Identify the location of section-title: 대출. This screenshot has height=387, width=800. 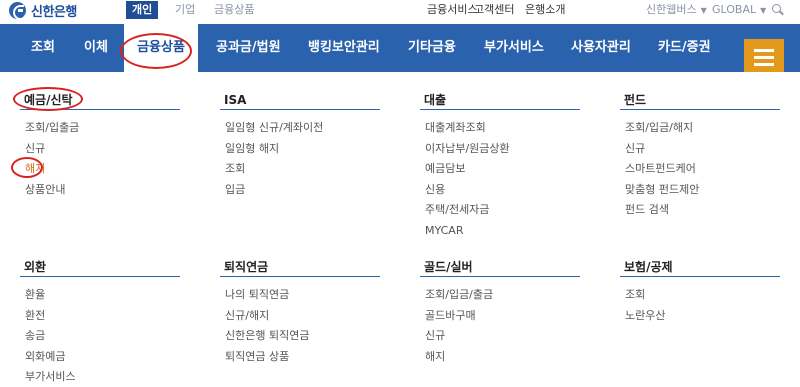
(500, 100).